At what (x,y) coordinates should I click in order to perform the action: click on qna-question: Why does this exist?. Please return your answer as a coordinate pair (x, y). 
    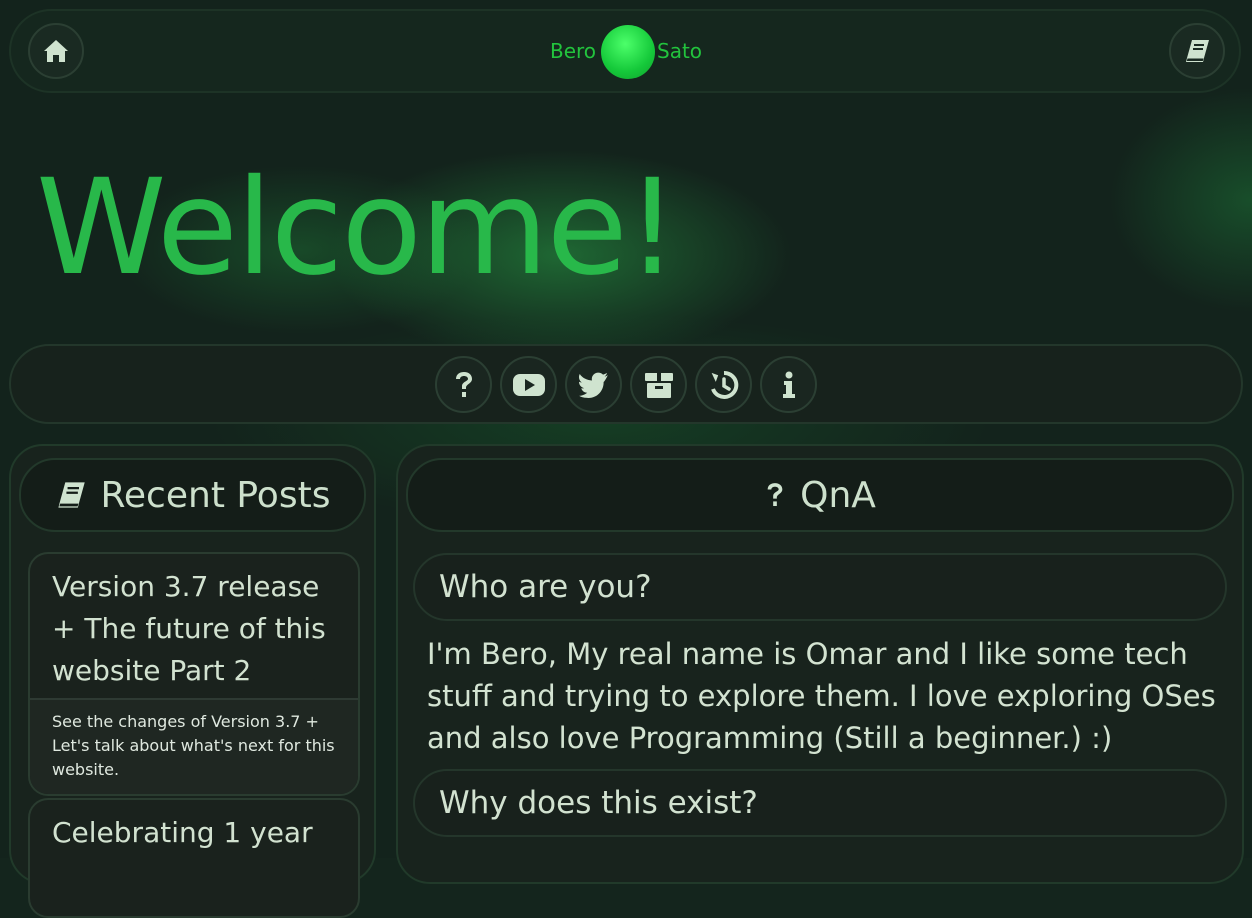
    Looking at the image, I should click on (820, 803).